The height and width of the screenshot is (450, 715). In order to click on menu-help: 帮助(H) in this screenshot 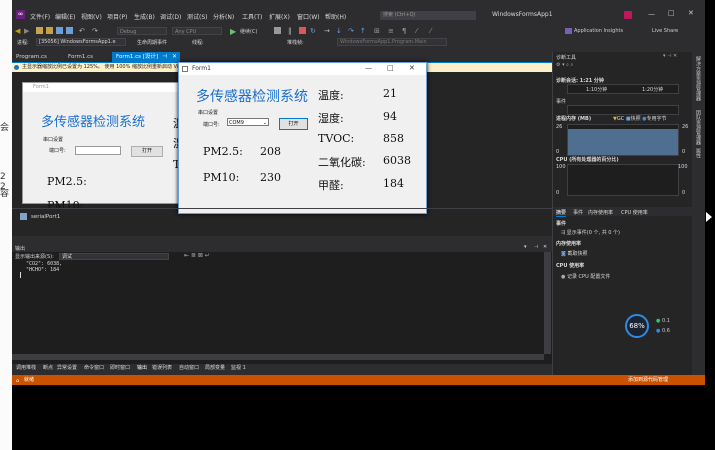, I will do `click(335, 16)`.